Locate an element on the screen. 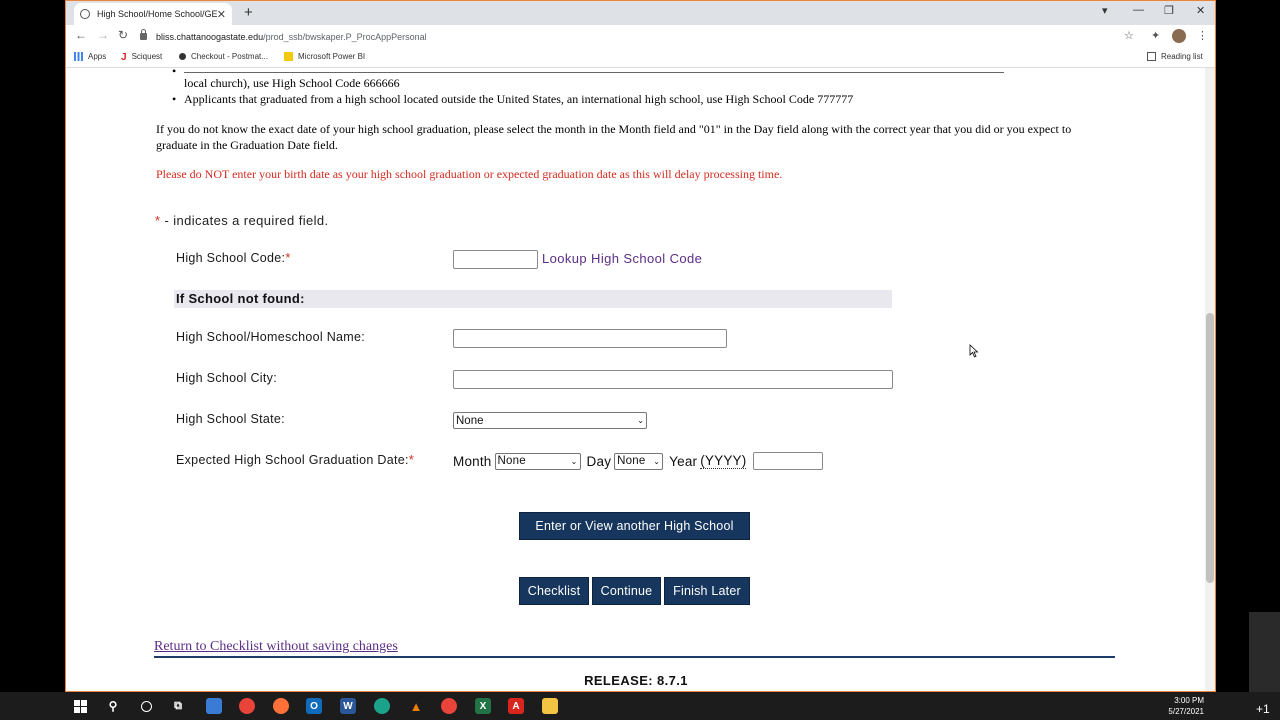 The width and height of the screenshot is (1280, 720). bullet-partial-top is located at coordinates (588, 73).